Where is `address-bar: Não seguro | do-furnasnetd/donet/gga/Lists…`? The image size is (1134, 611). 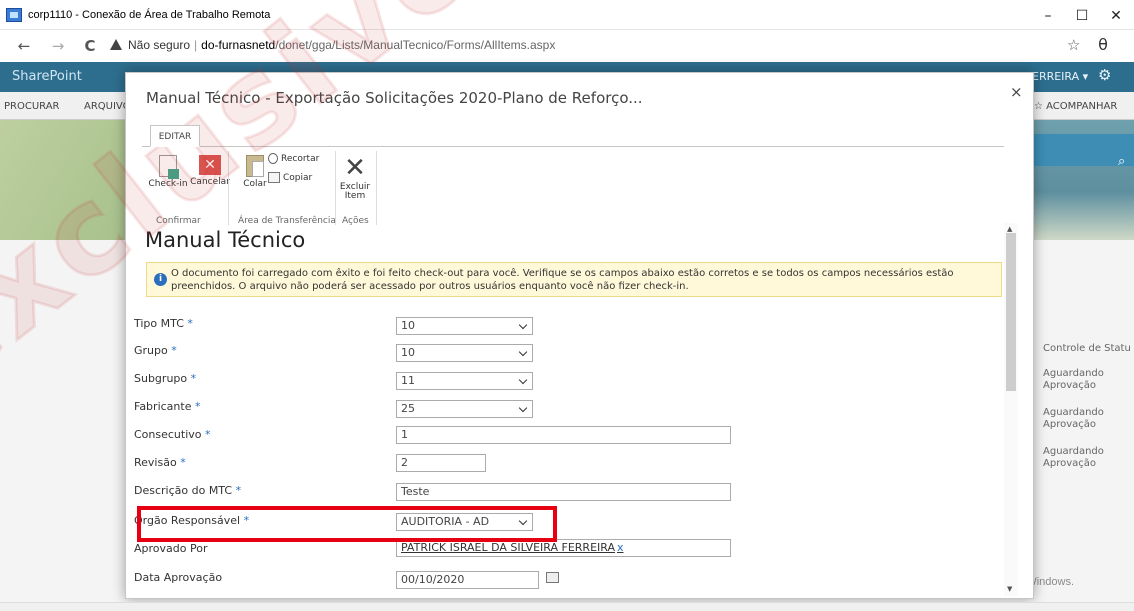
address-bar: Não seguro | do-furnasnetd/donet/gga/Lists… is located at coordinates (341, 45).